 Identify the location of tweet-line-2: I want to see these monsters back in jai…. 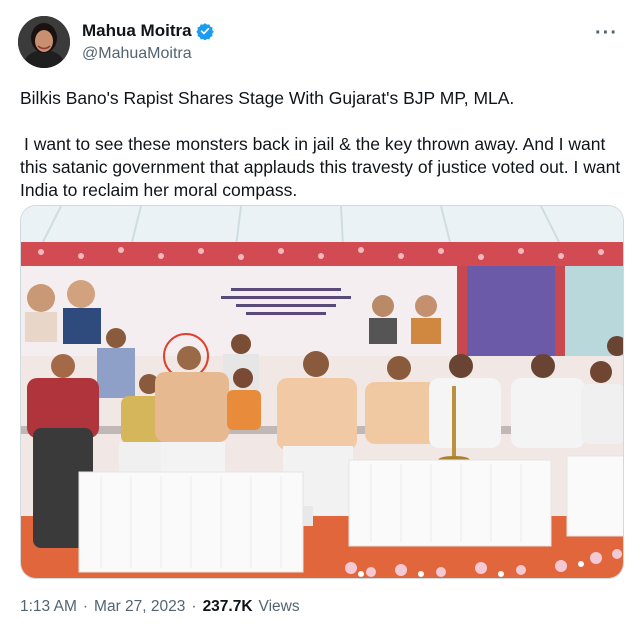
(320, 167).